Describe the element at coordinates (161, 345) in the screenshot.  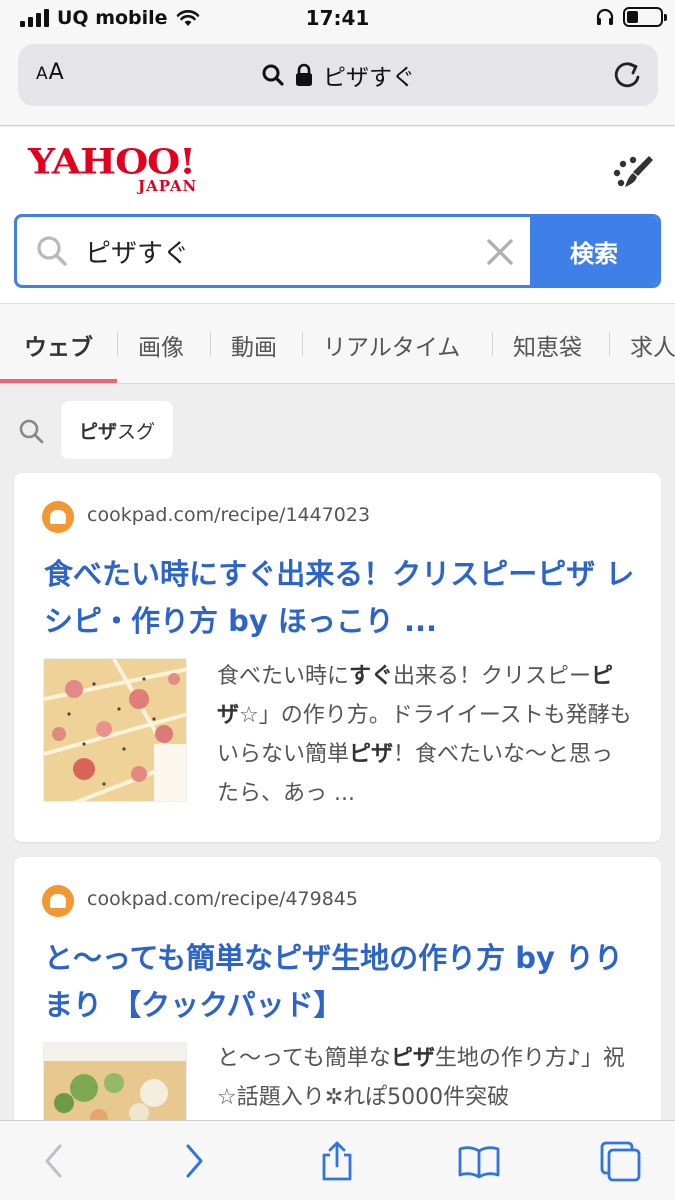
I see `tab-images: 画像` at that location.